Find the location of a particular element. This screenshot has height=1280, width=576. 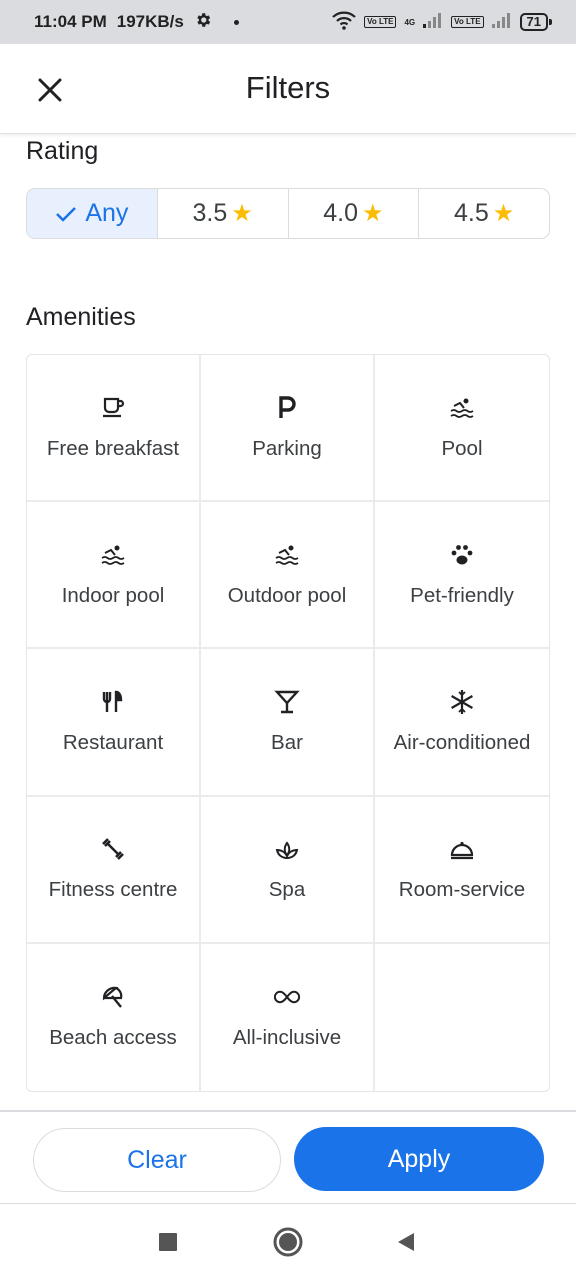

amenities-section-title: Amenities is located at coordinates (81, 317).